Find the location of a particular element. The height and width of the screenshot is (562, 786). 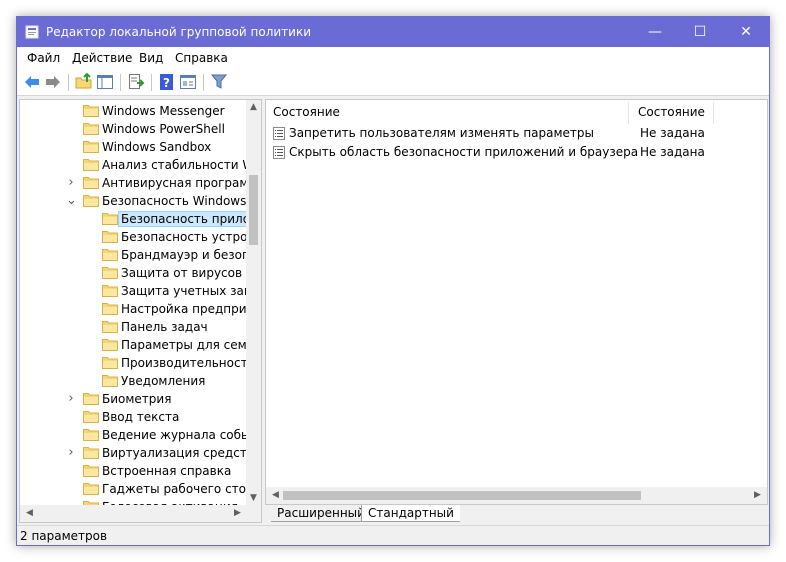

tree-vertical-scrollbar: ▲ ▼ is located at coordinates (253, 303).